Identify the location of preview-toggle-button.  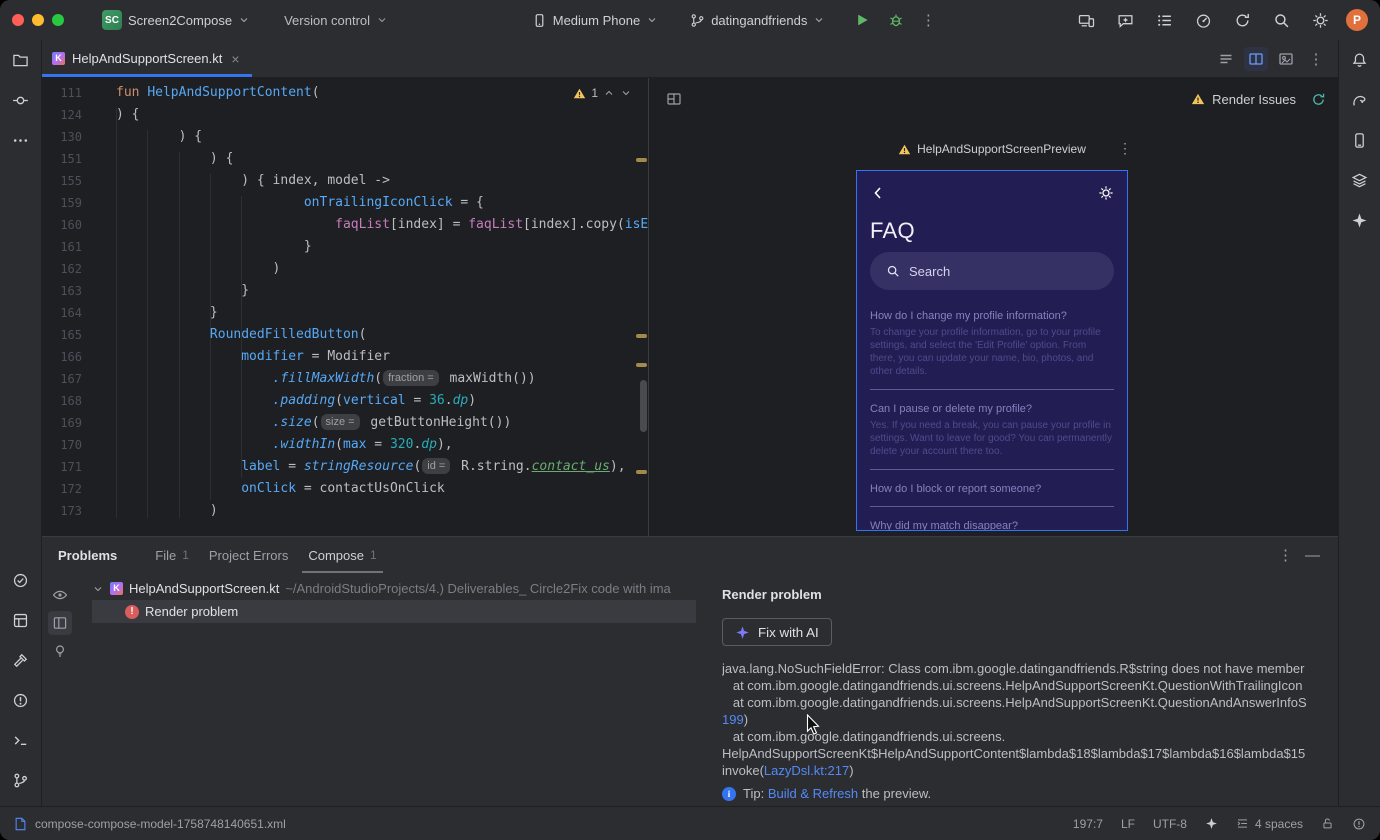
(60, 595).